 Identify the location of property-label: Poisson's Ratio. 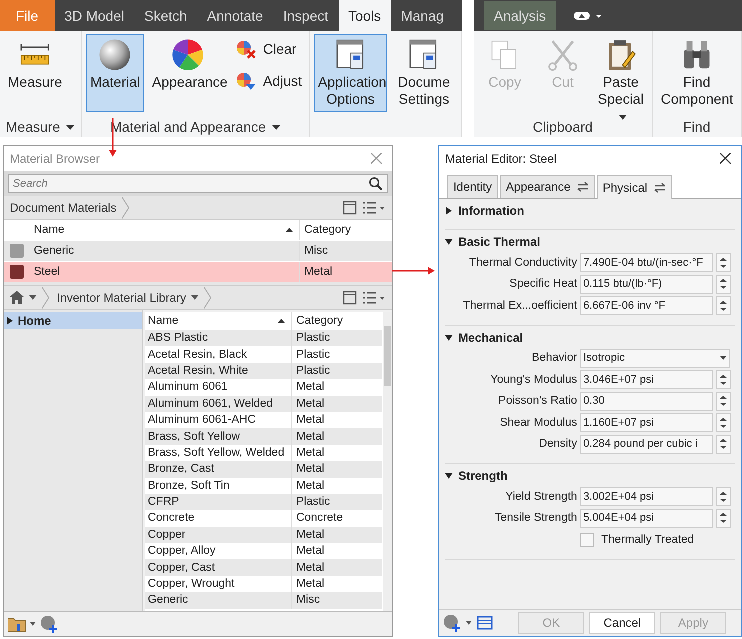
(538, 401).